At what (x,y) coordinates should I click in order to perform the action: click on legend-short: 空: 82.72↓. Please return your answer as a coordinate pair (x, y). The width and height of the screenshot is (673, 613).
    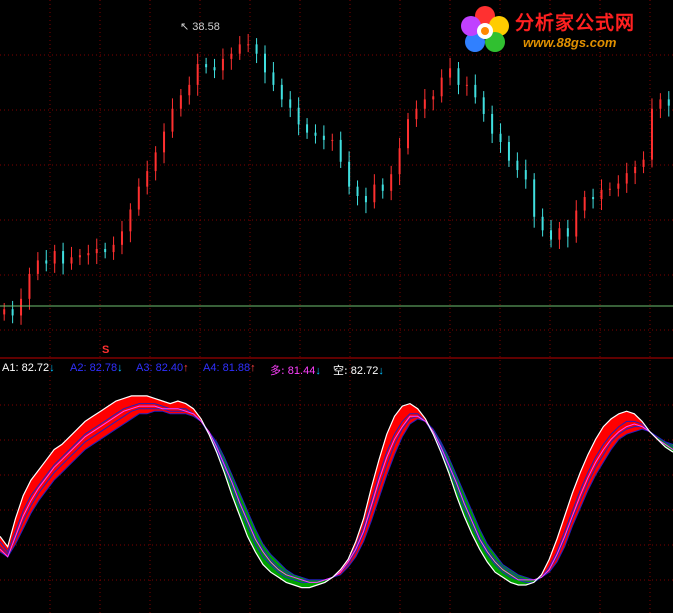
    Looking at the image, I should click on (358, 370).